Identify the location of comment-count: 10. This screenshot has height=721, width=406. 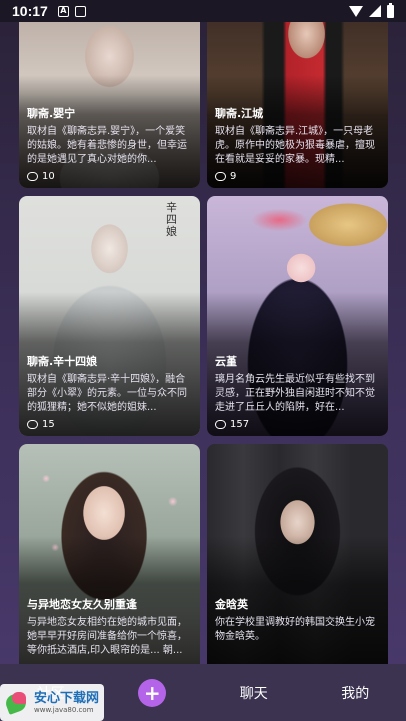
(109, 176).